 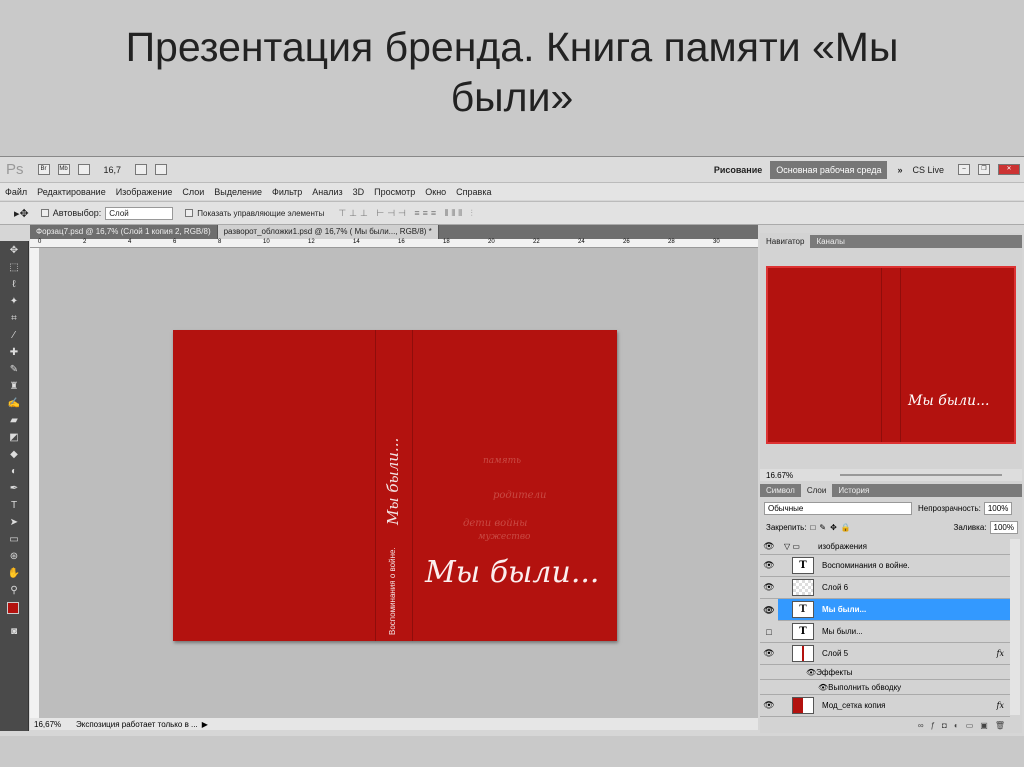 I want to click on opacity-input: 100%, so click(x=998, y=508).